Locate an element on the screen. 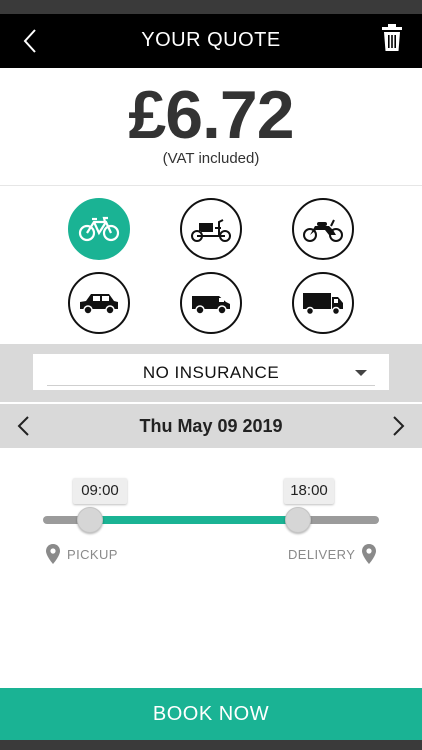  pickup-label: PICKUP is located at coordinates (92, 554).